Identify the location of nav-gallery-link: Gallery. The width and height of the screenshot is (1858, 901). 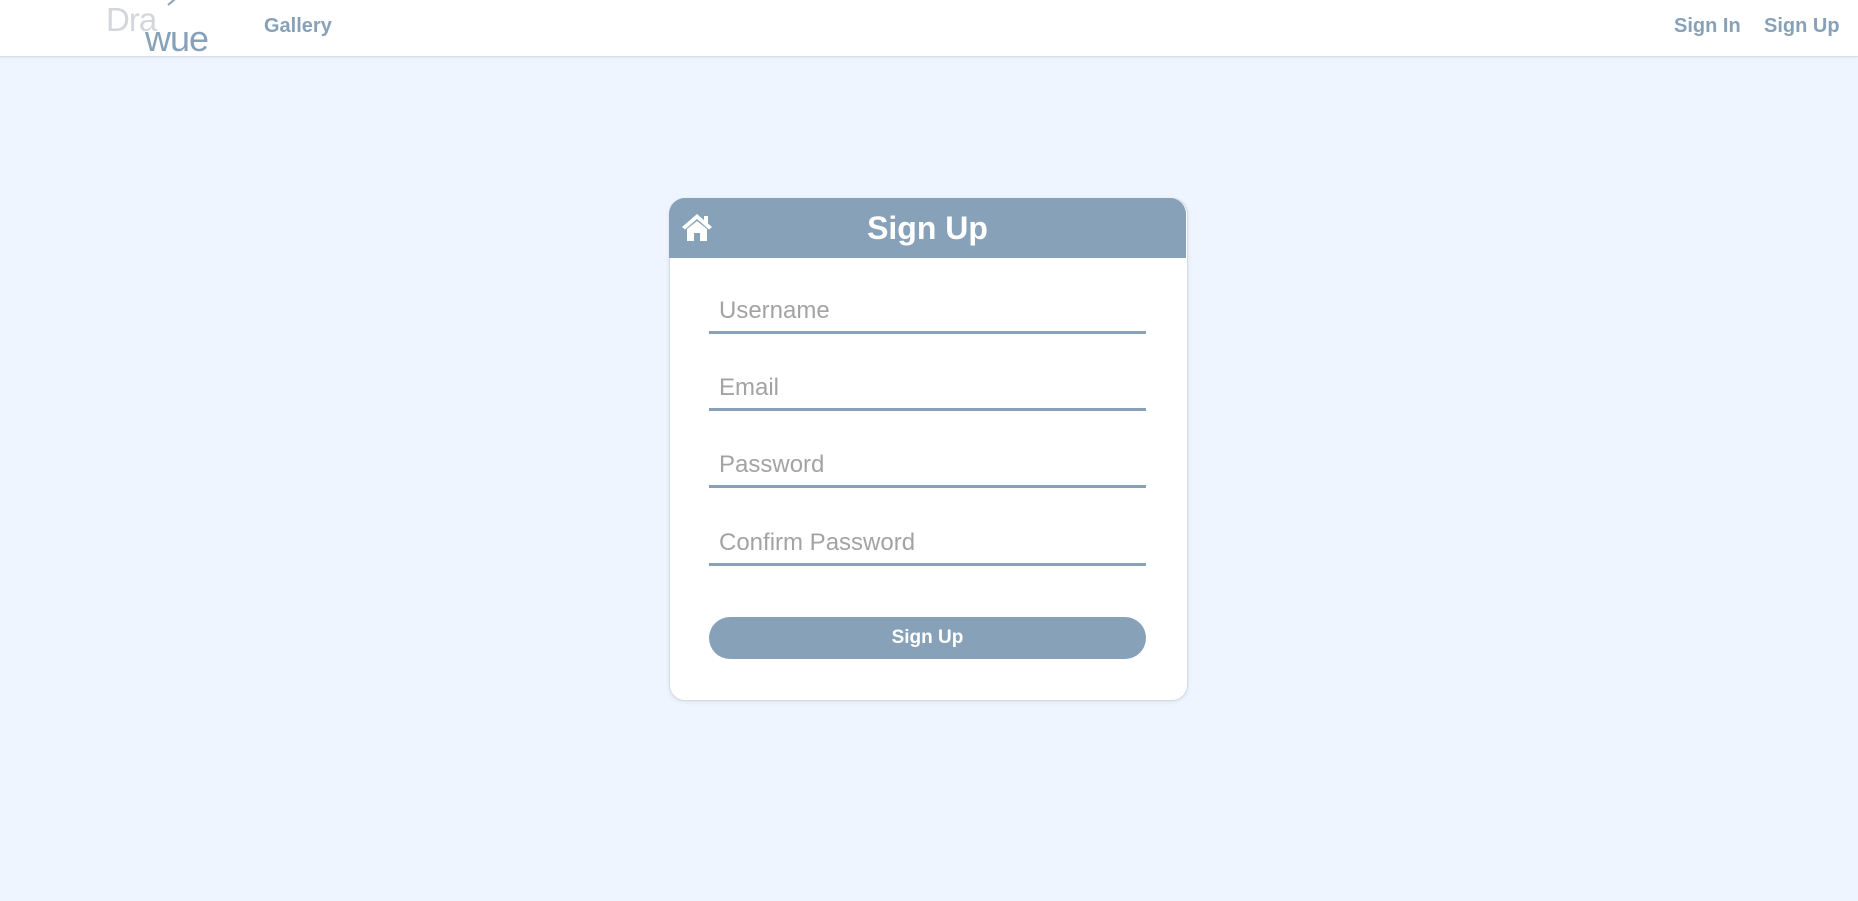
(298, 26).